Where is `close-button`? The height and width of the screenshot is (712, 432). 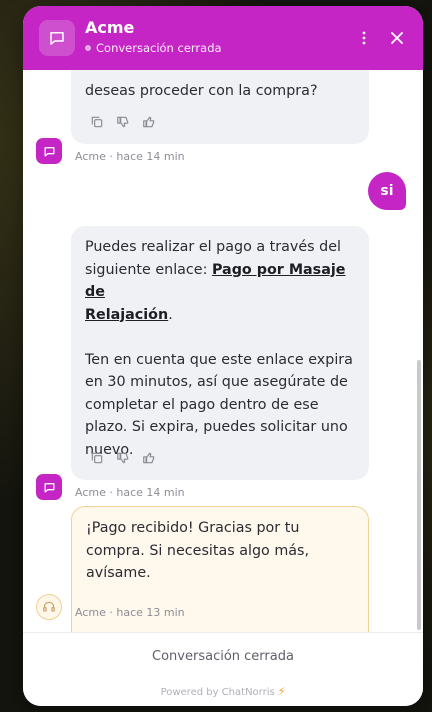 close-button is located at coordinates (397, 38).